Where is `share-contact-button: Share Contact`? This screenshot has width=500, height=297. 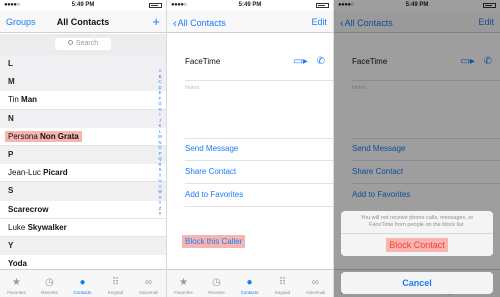
share-contact-button: Share Contact is located at coordinates (259, 171).